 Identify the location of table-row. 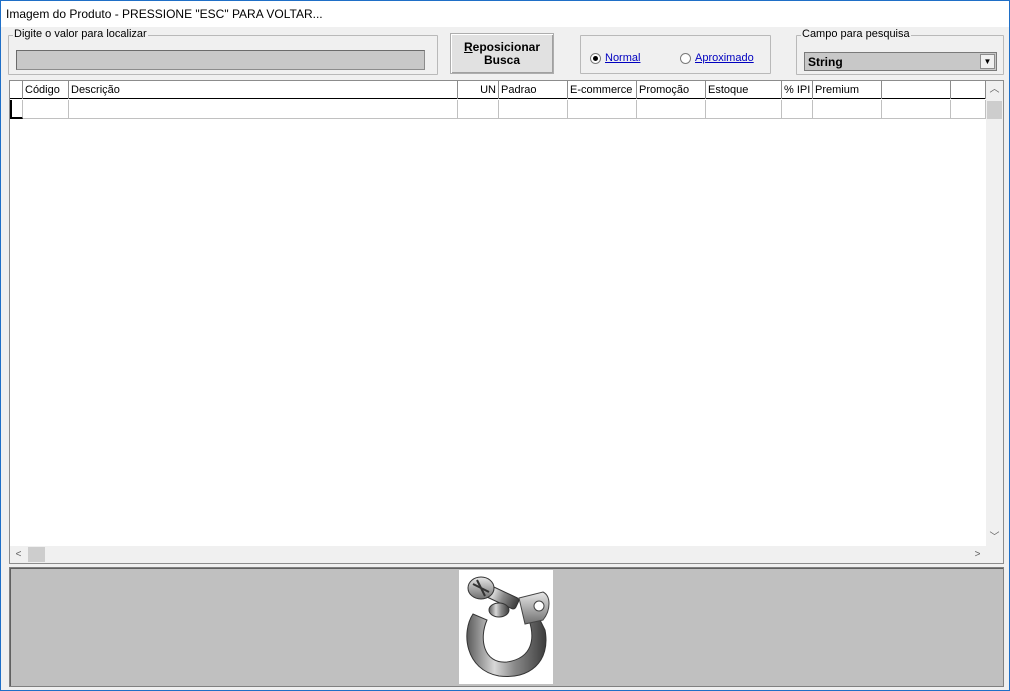
(498, 109).